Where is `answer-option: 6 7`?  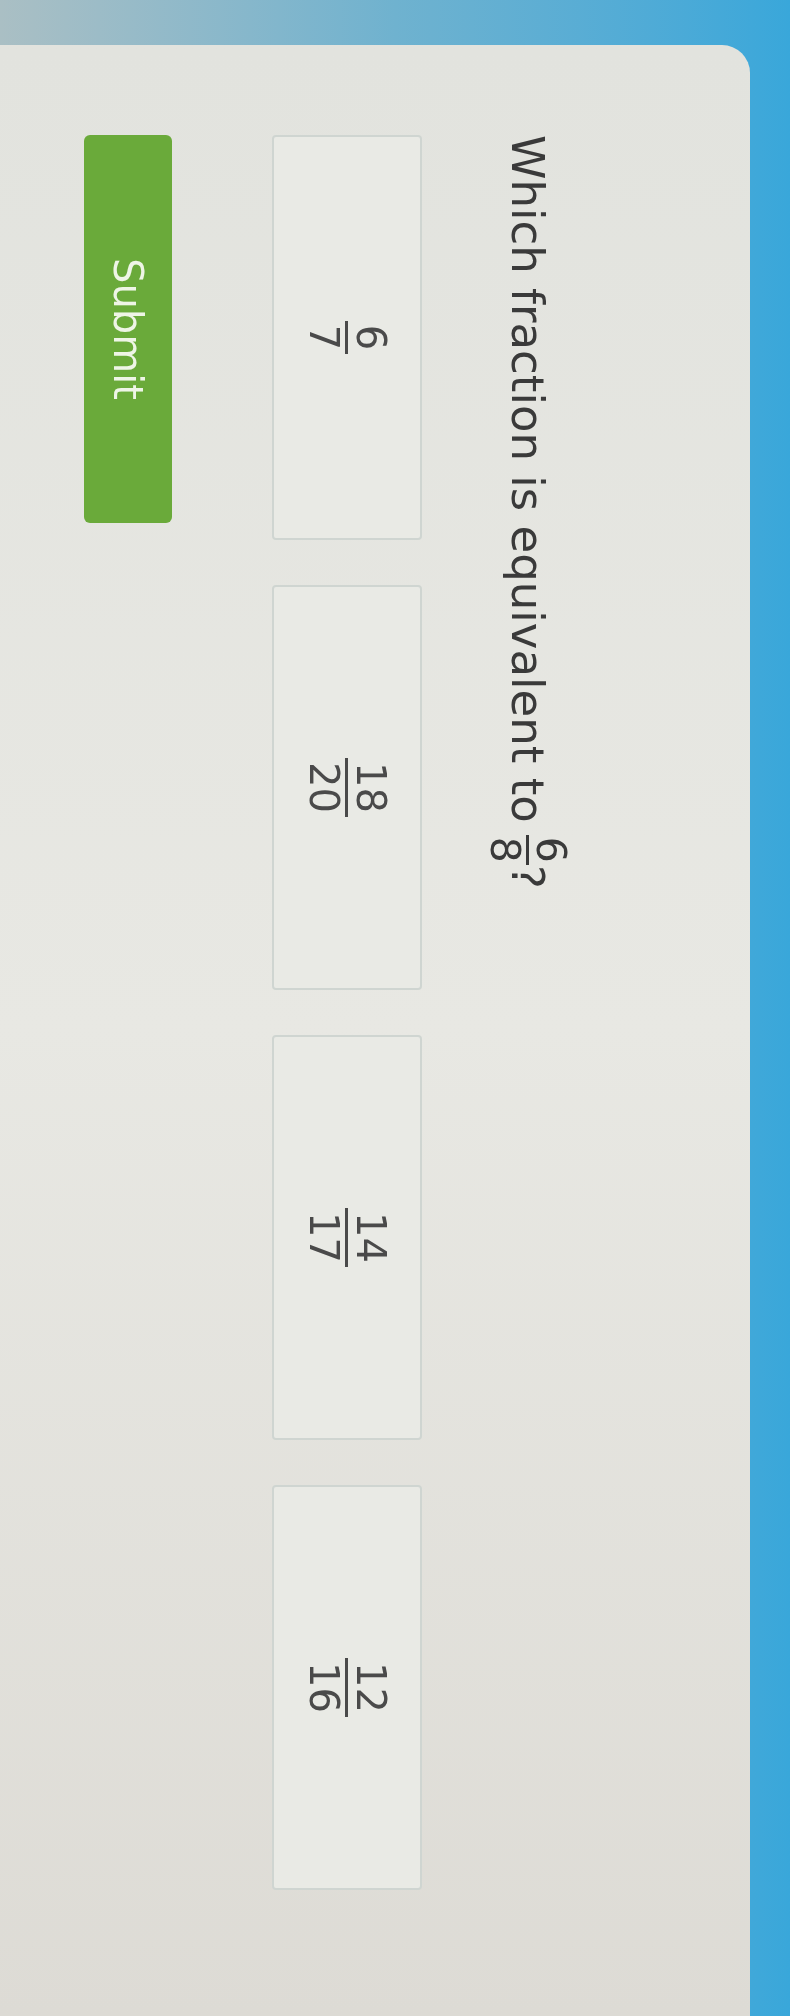 answer-option: 6 7 is located at coordinates (346, 337).